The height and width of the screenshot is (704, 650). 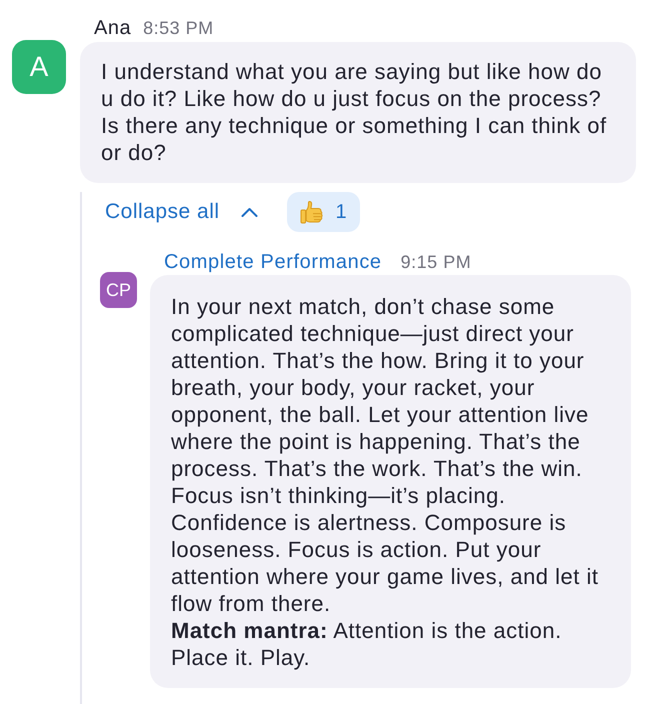 I want to click on chevron-up-icon, so click(x=249, y=212).